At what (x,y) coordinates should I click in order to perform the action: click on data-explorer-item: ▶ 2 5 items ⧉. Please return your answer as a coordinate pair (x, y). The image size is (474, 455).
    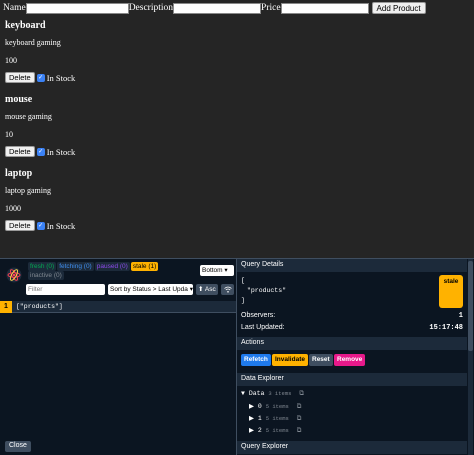
    Looking at the image, I should click on (275, 430).